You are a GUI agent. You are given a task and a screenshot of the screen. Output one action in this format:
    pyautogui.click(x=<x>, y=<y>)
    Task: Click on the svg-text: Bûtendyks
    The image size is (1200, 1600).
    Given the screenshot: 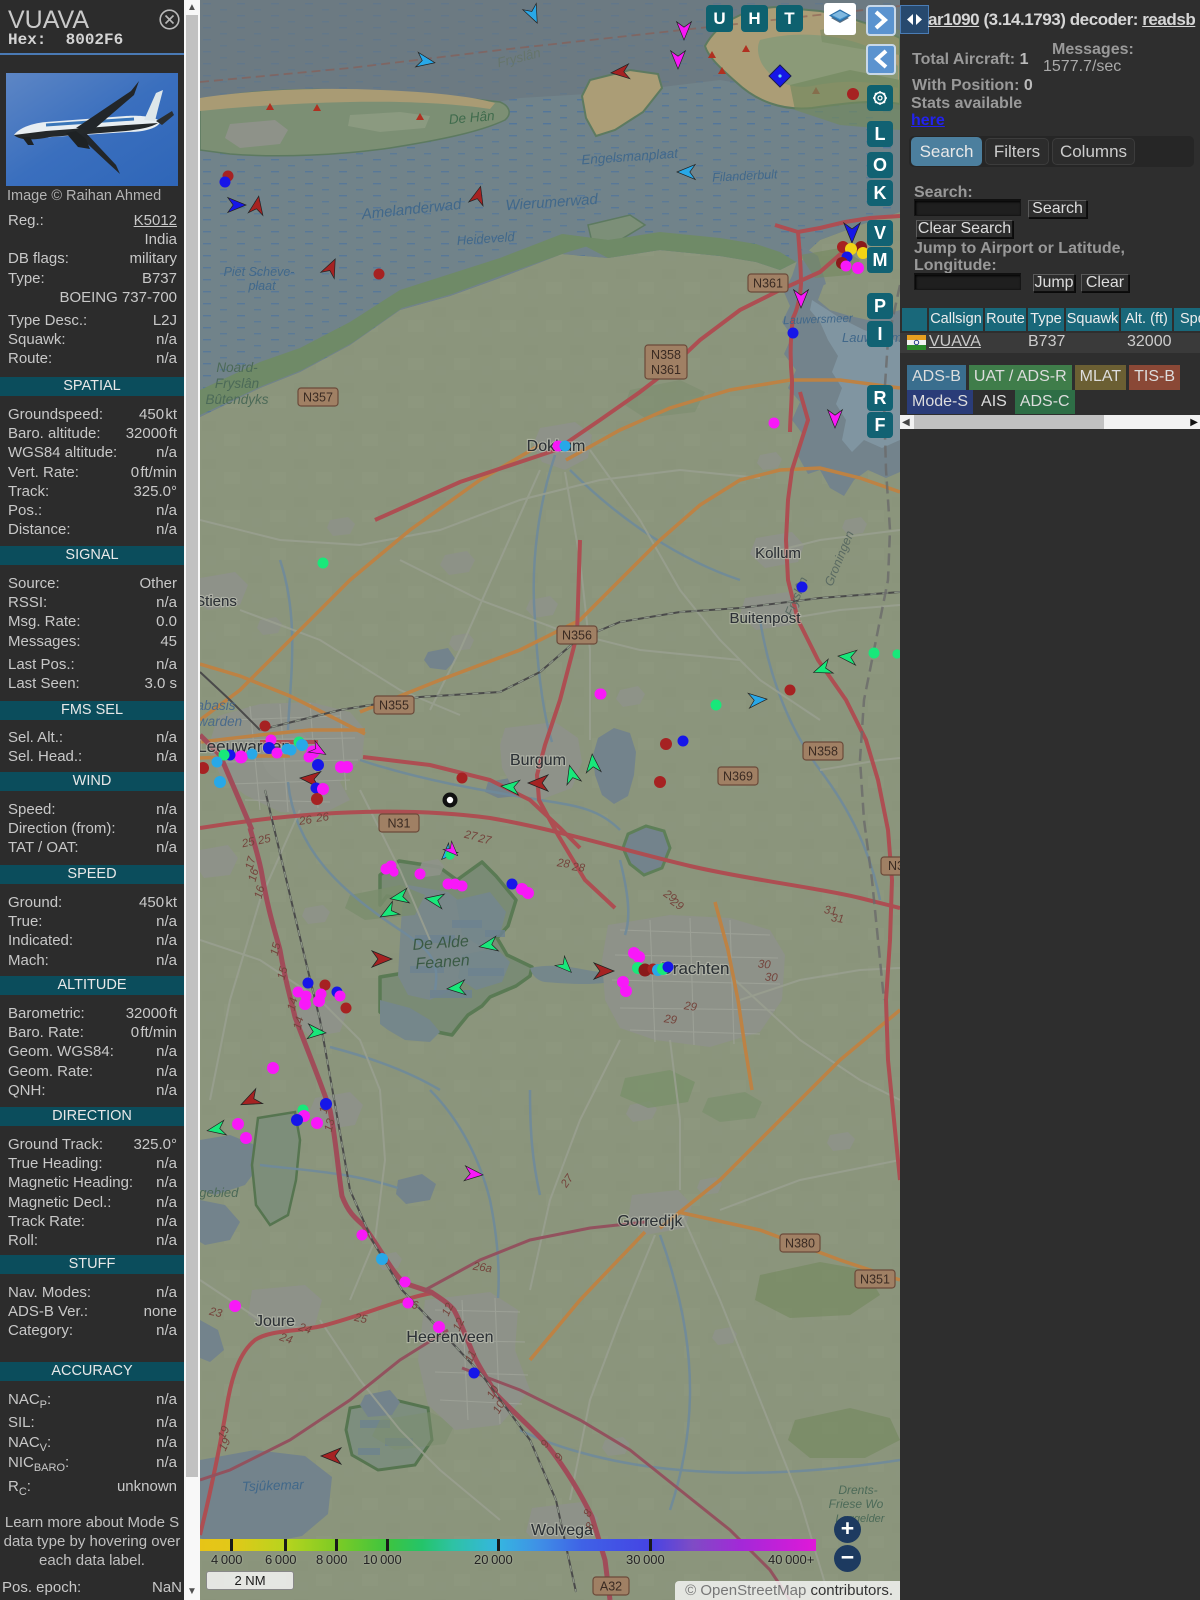 What is the action you would take?
    pyautogui.click(x=236, y=399)
    